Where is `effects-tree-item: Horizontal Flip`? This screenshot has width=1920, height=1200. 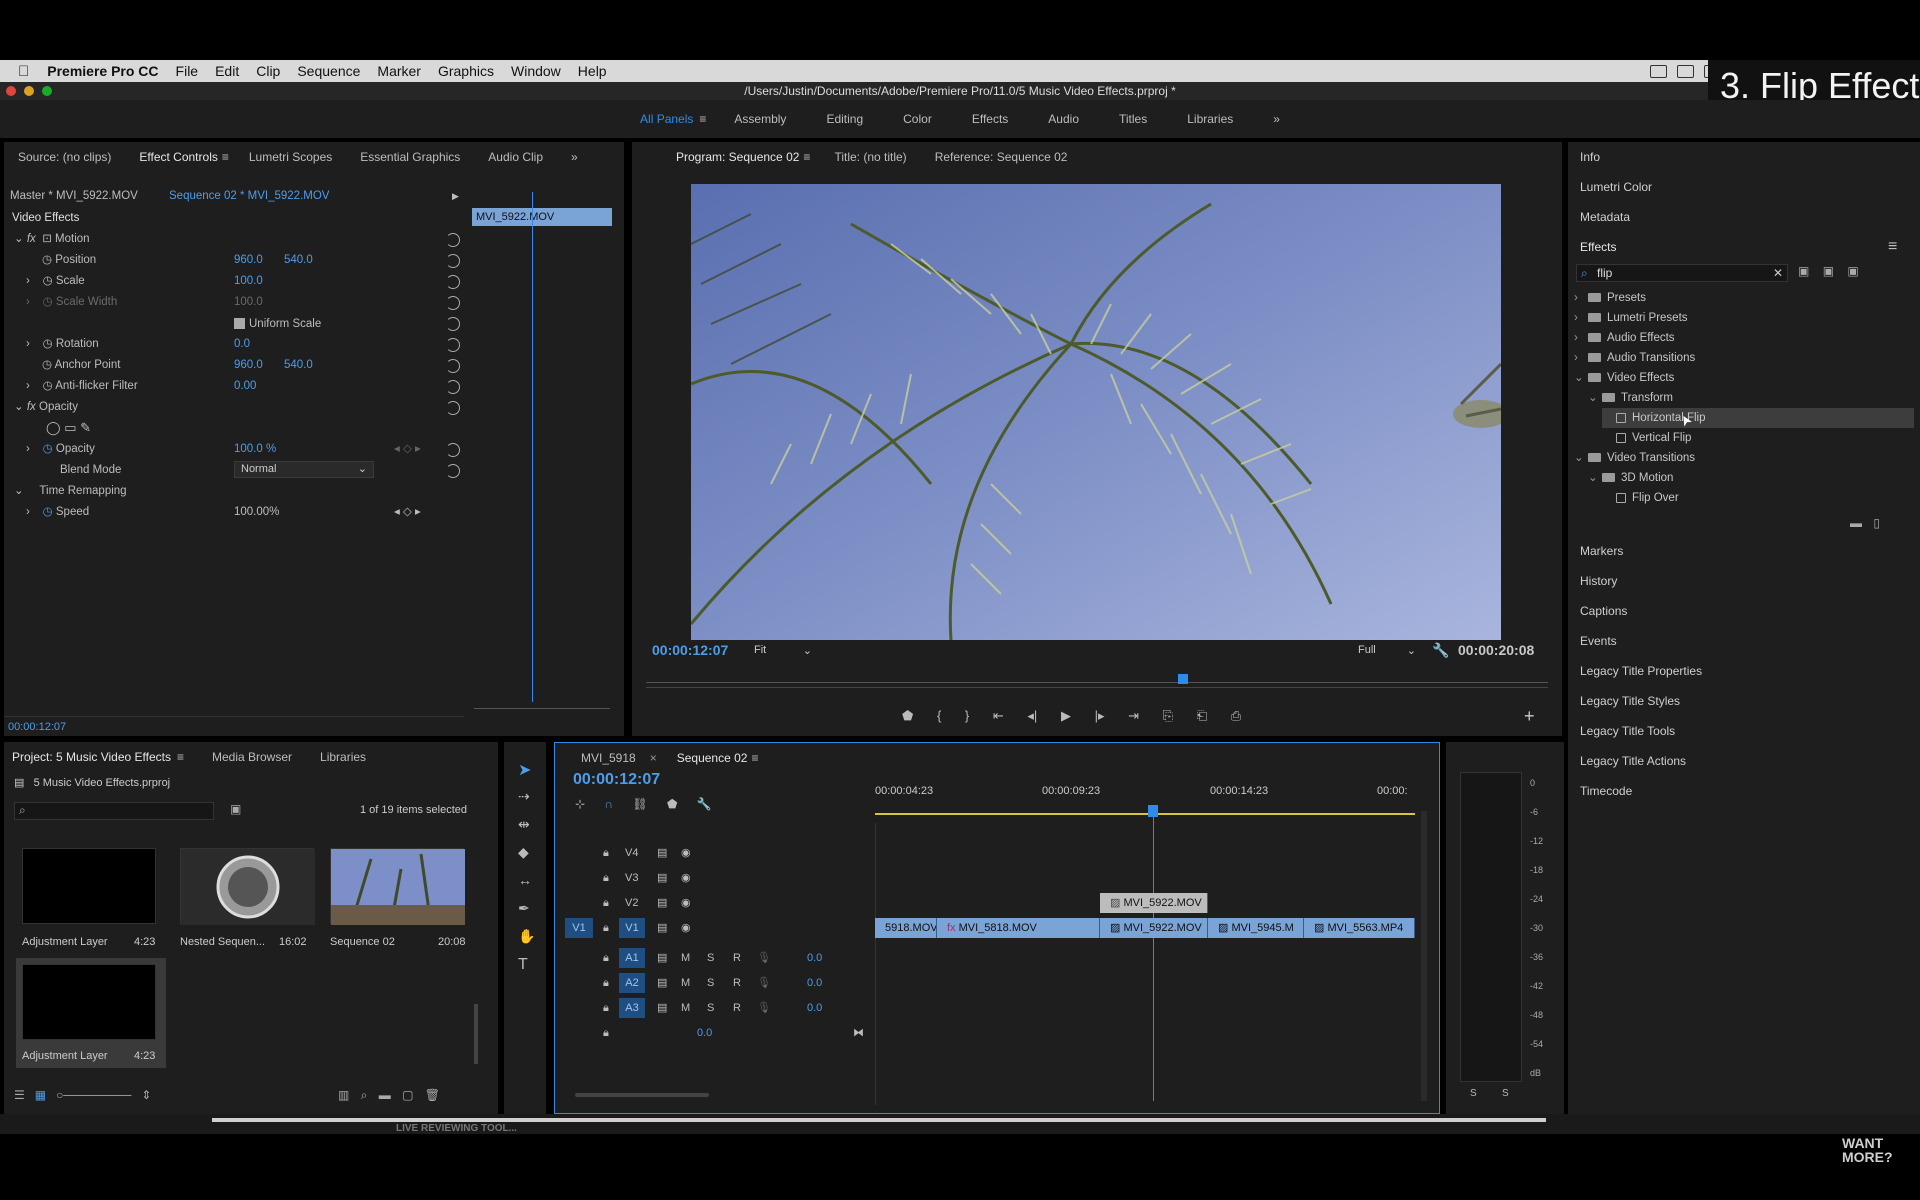
effects-tree-item: Horizontal Flip is located at coordinates (1758, 418).